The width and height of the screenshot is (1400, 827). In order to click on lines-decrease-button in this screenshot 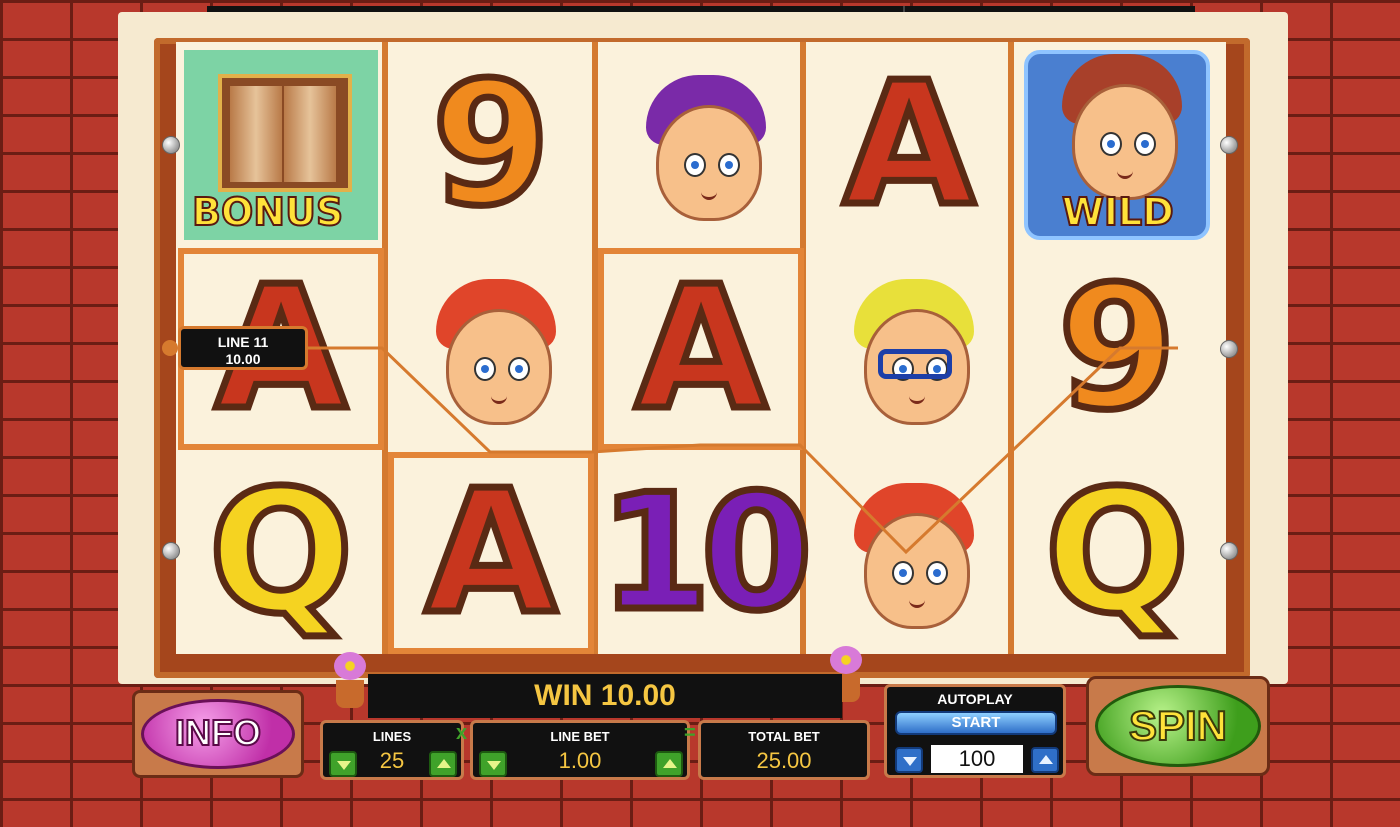, I will do `click(343, 764)`.